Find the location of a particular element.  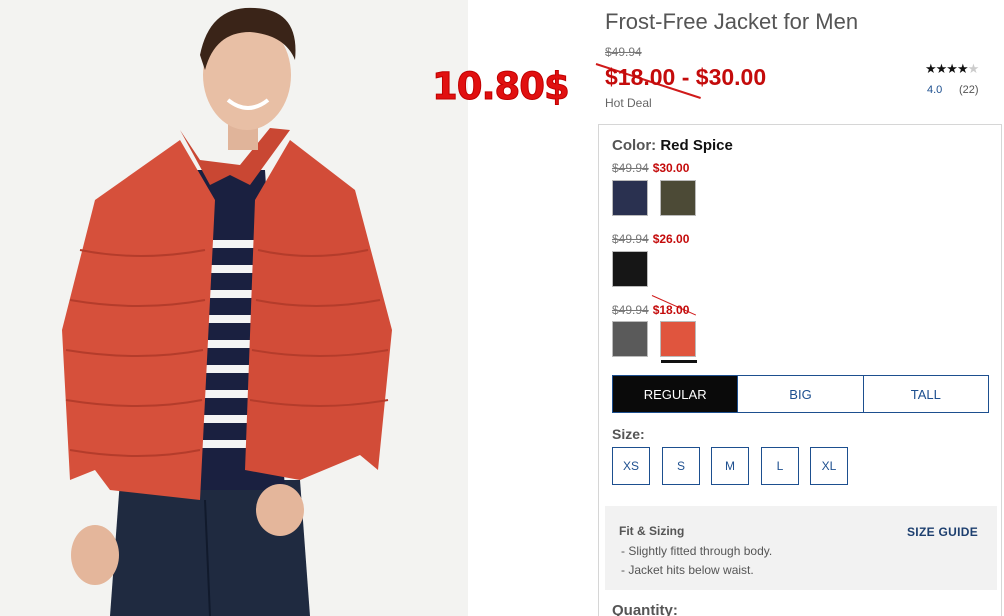

price-tier-1: $49.94 $30.00 is located at coordinates (650, 168).